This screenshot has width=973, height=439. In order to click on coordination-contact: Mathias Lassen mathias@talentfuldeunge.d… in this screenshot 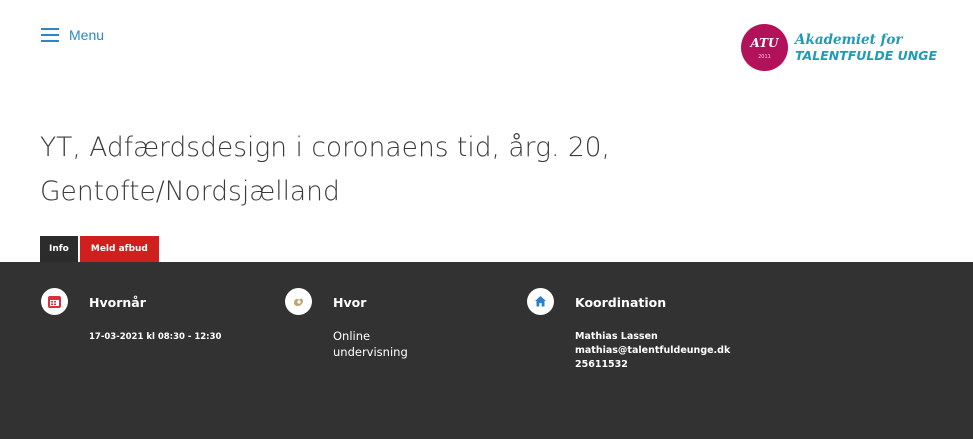, I will do `click(652, 351)`.